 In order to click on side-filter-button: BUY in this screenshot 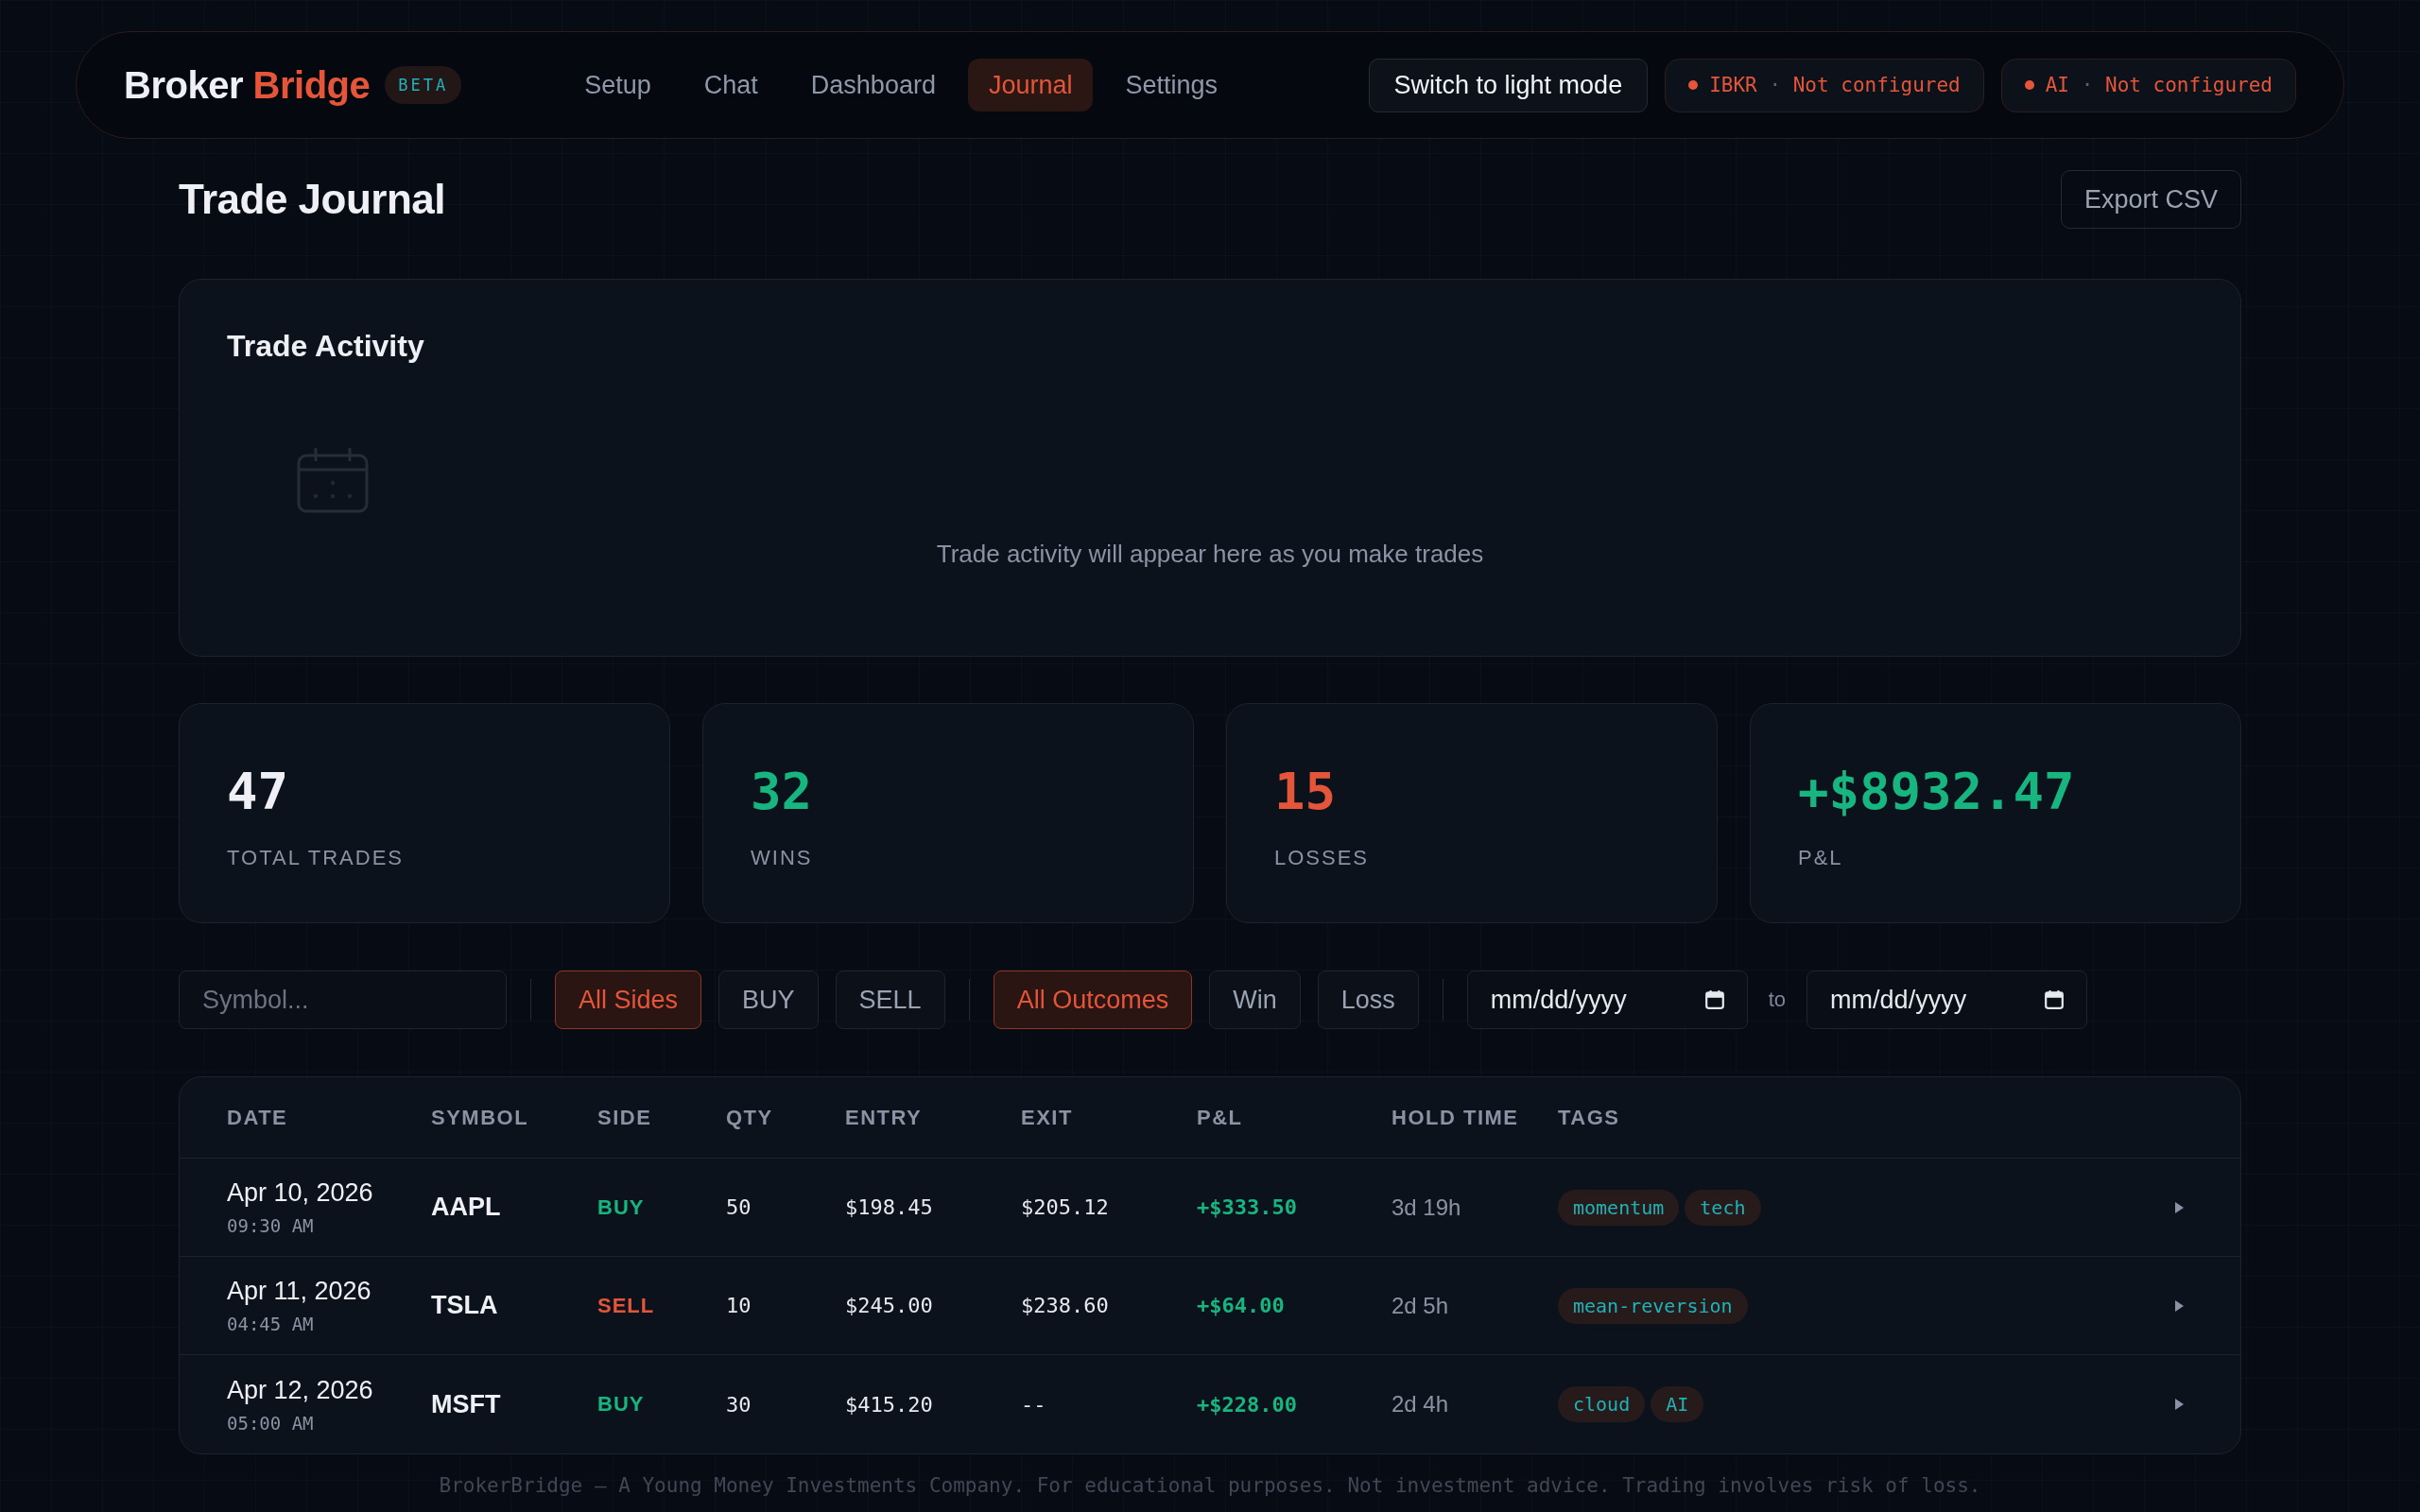, I will do `click(768, 1000)`.